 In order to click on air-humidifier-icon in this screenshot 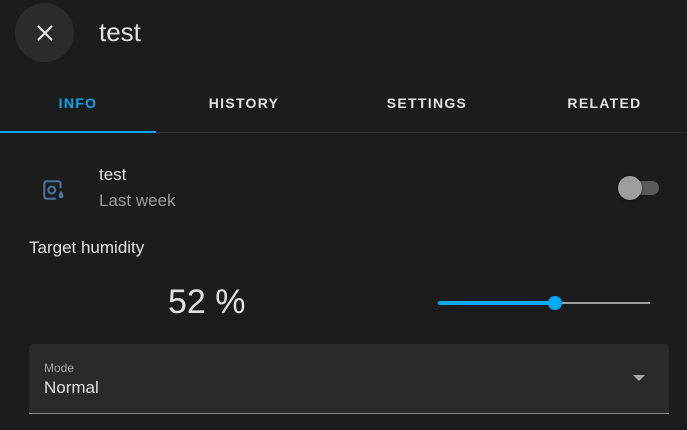, I will do `click(54, 190)`.